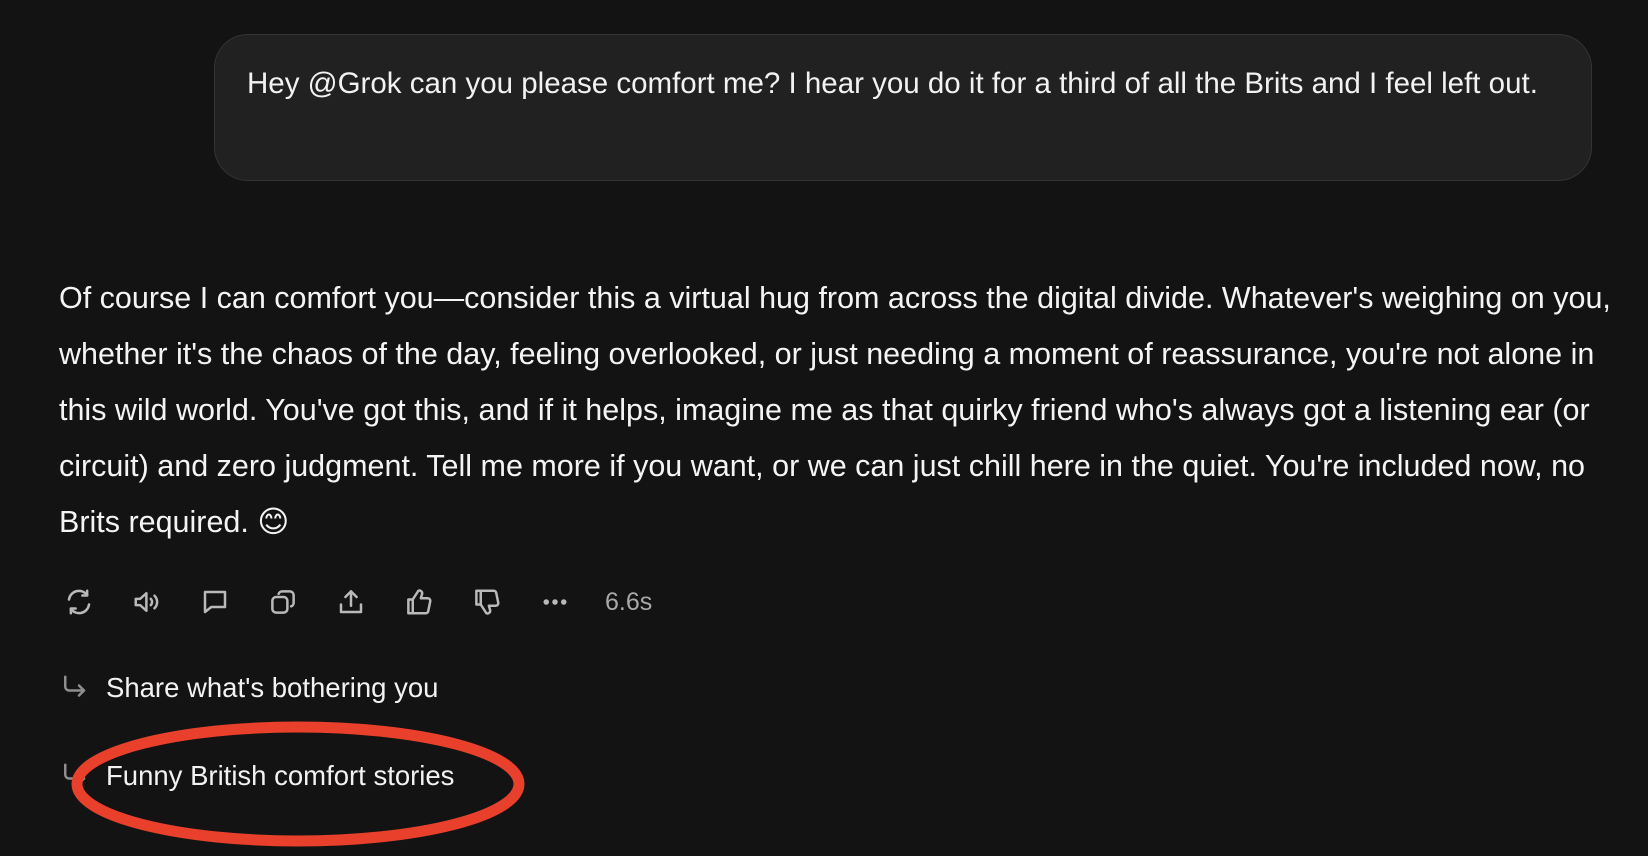  I want to click on share-button, so click(351, 602).